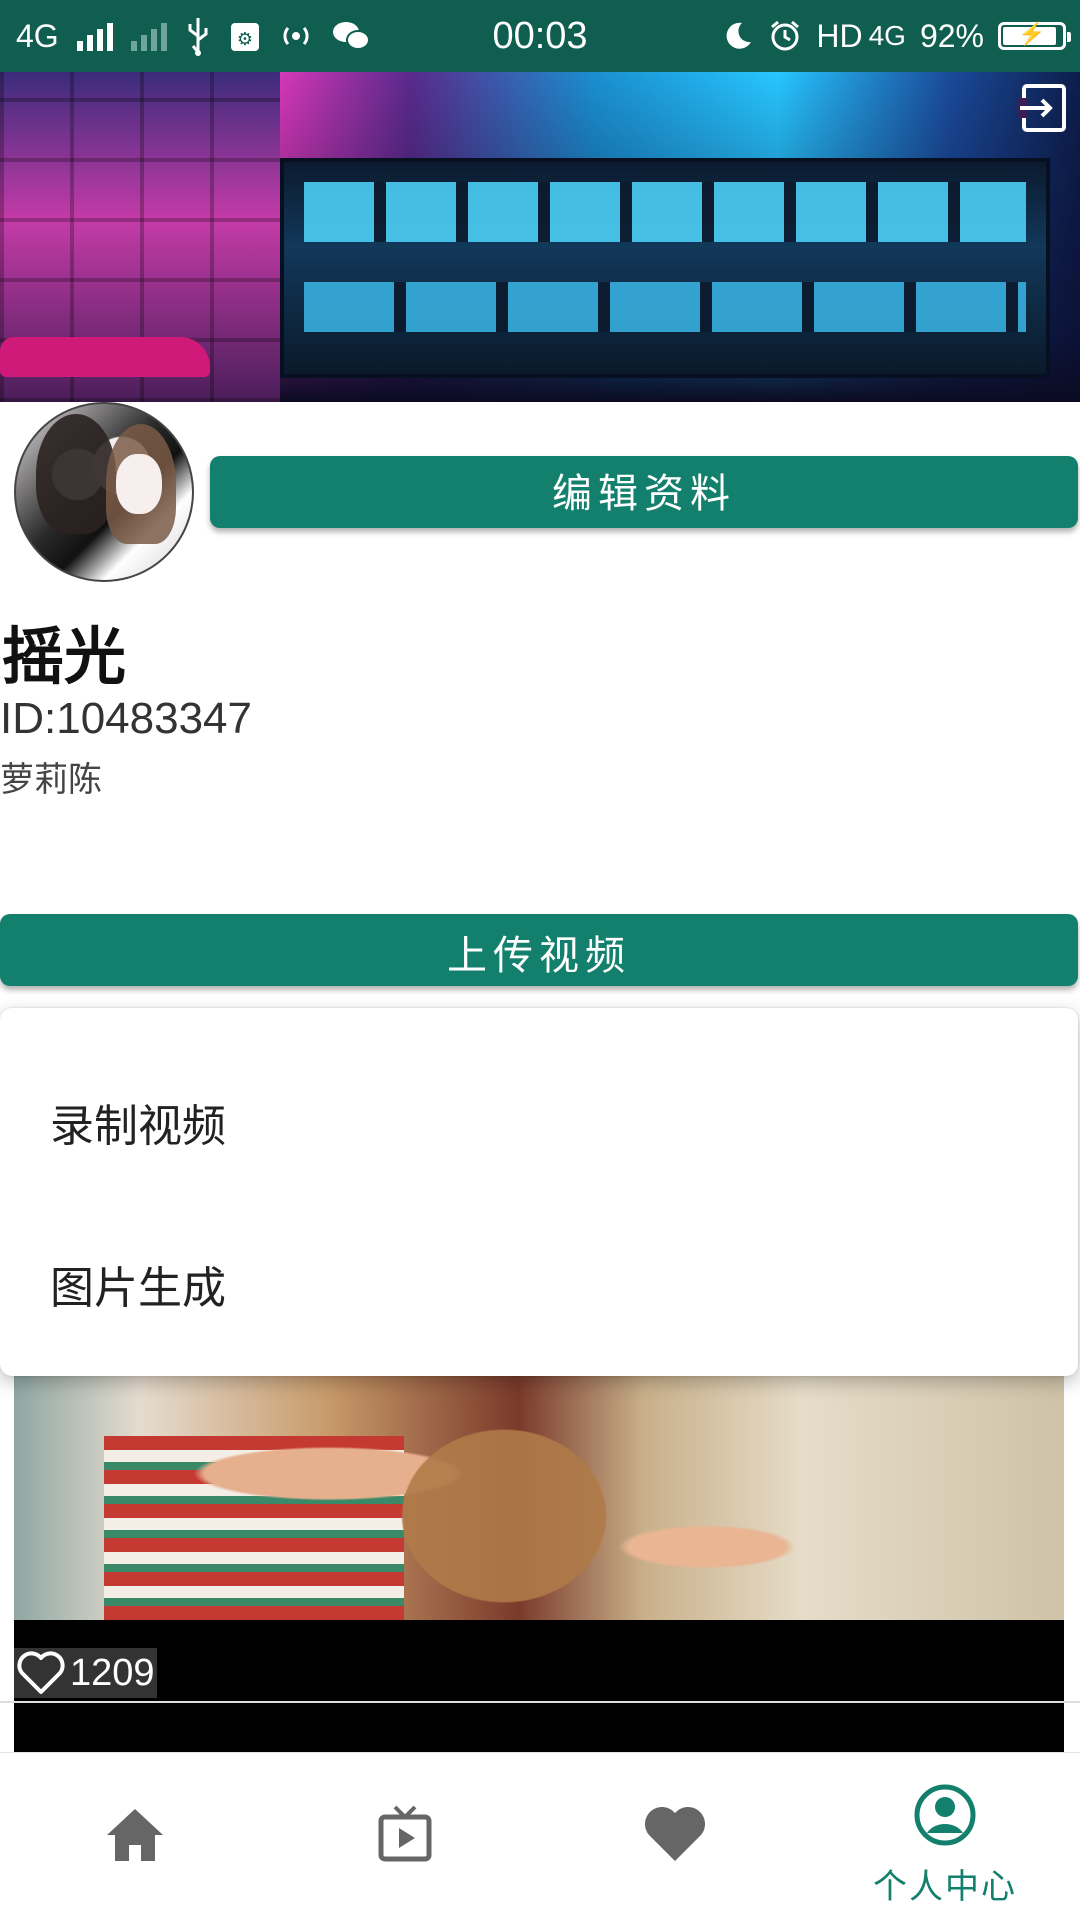 The height and width of the screenshot is (1921, 1080). What do you see at coordinates (41, 1673) in the screenshot?
I see `heart-outline-icon` at bounding box center [41, 1673].